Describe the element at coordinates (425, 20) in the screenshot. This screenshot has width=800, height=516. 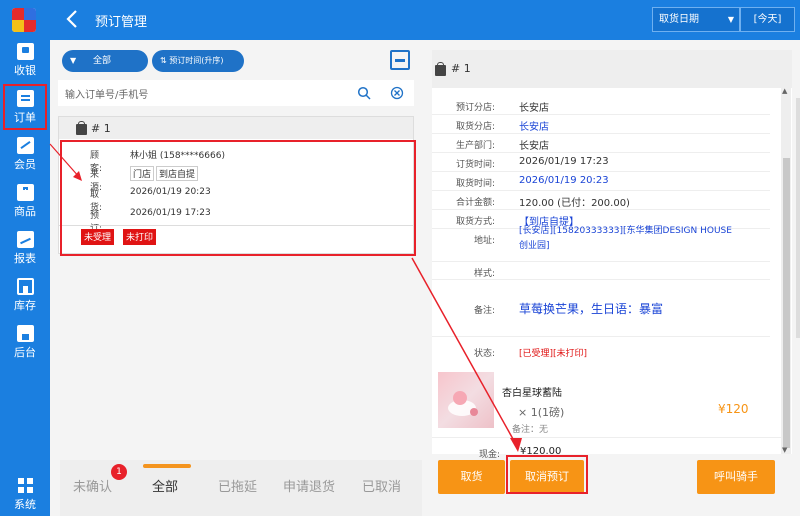
I see `header-bar: 预订管理 取货日期 ▼ [今天]` at that location.